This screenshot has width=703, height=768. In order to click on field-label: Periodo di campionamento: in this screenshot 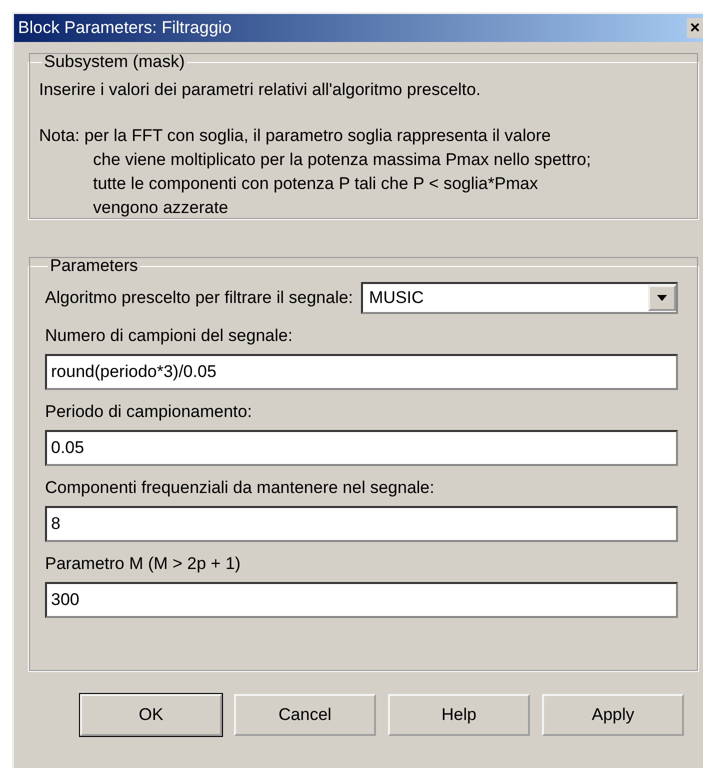, I will do `click(149, 412)`.